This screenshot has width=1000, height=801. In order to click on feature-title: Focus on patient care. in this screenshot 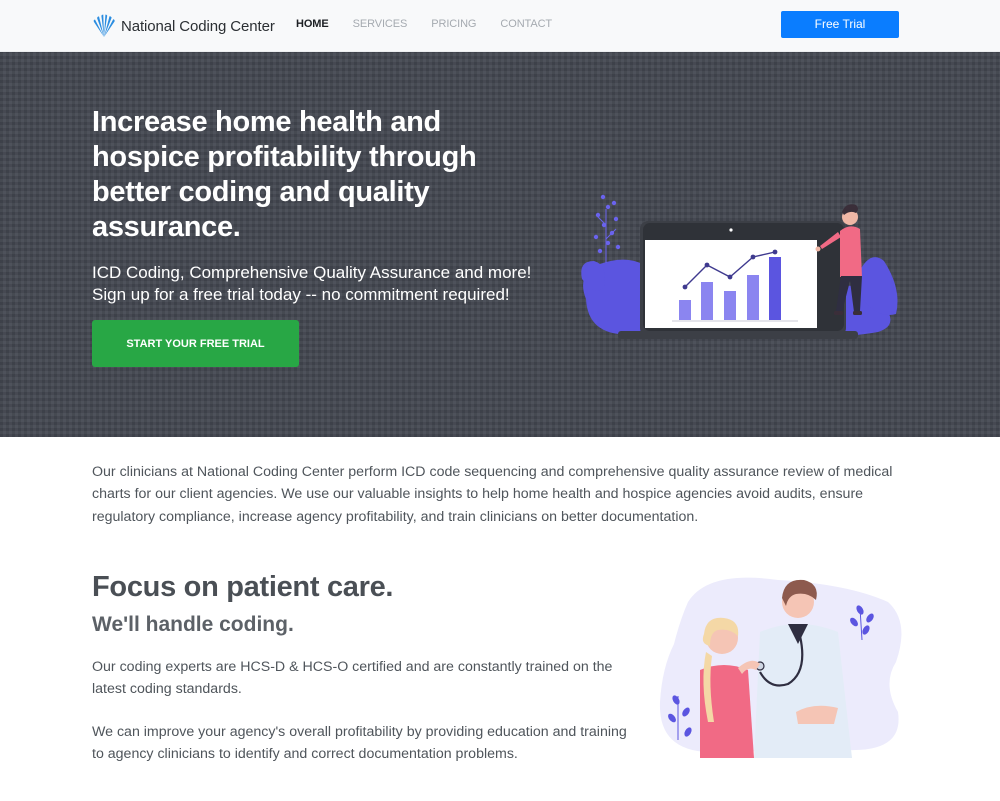, I will do `click(243, 587)`.